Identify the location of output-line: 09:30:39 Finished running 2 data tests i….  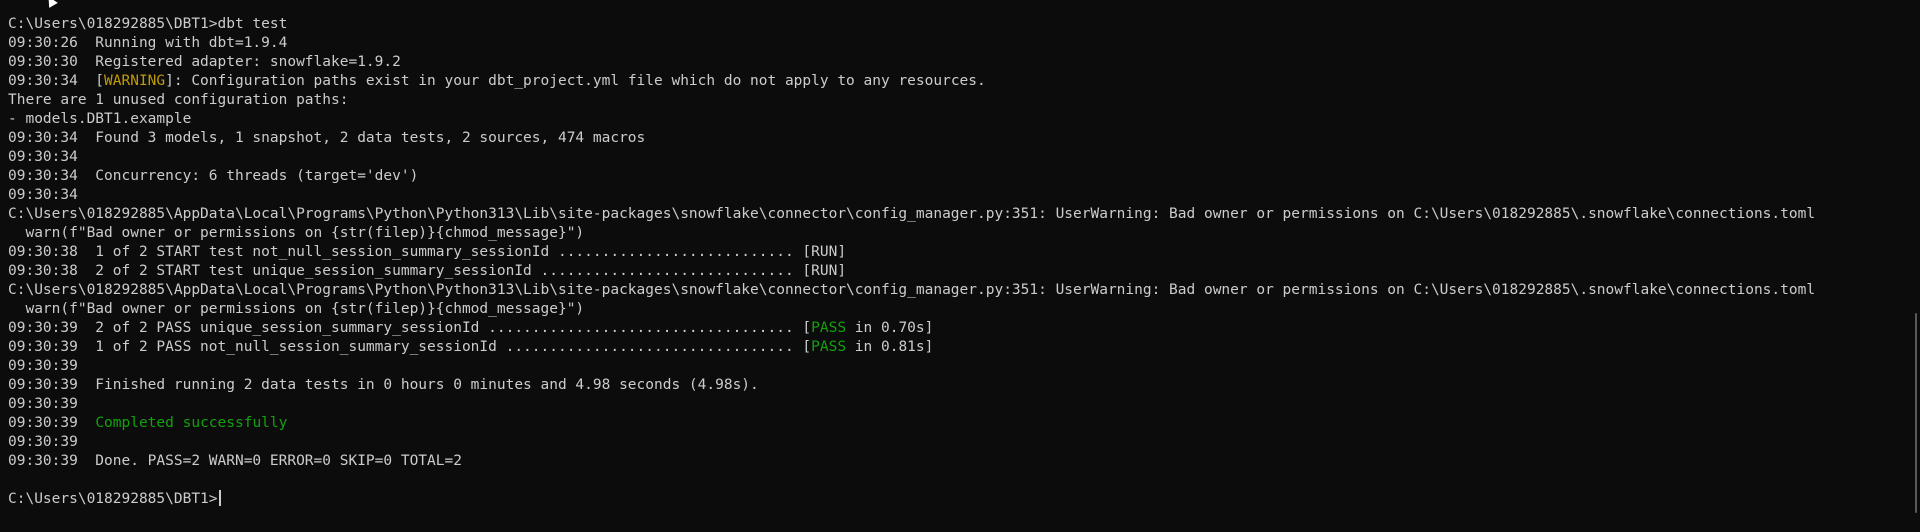
(383, 385).